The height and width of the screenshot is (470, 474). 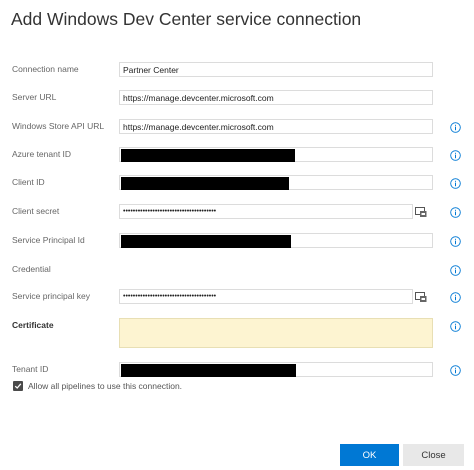 What do you see at coordinates (34, 97) in the screenshot?
I see `server-url-label: Server URL` at bounding box center [34, 97].